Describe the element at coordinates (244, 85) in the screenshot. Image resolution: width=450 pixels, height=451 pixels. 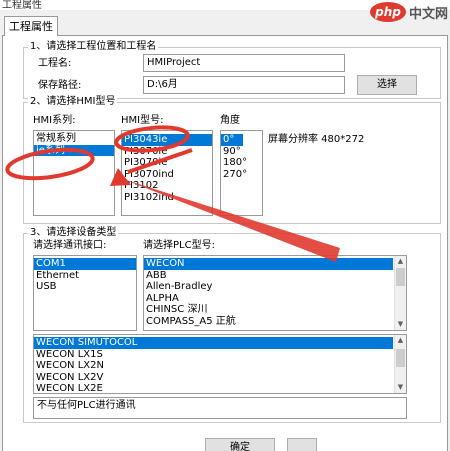
I see `save-path-input: D:\6月` at that location.